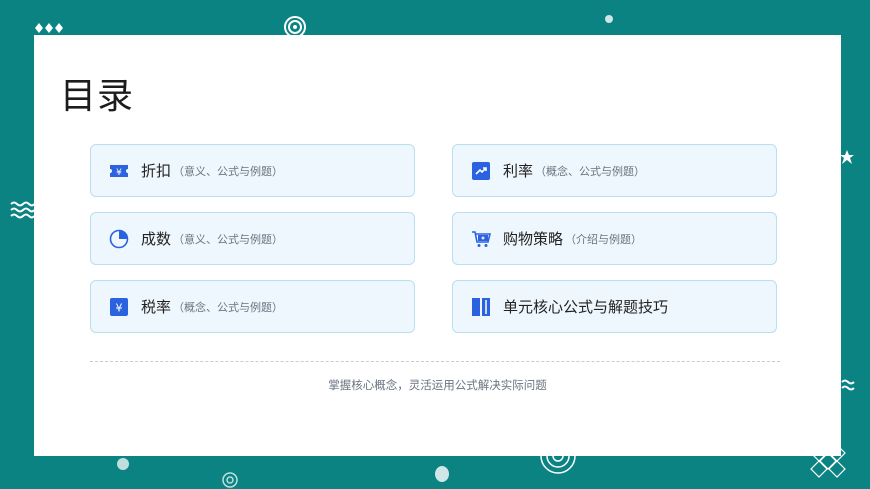 The image size is (870, 489). I want to click on ticket-yen-icon: ¥, so click(119, 171).